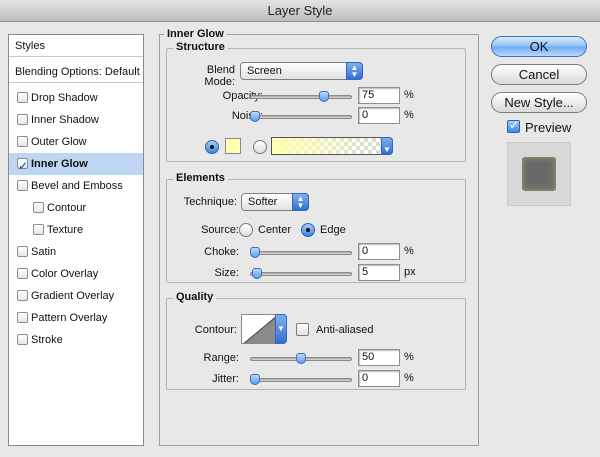 This screenshot has width=600, height=457. I want to click on opacity-input: 75, so click(379, 95).